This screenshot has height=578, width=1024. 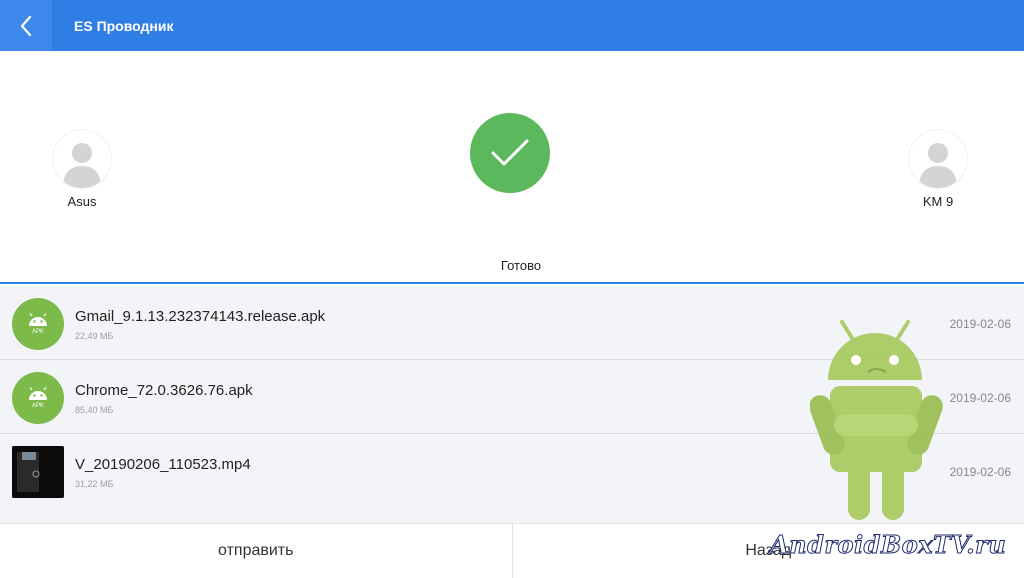 I want to click on receiver-avatar, so click(x=938, y=159).